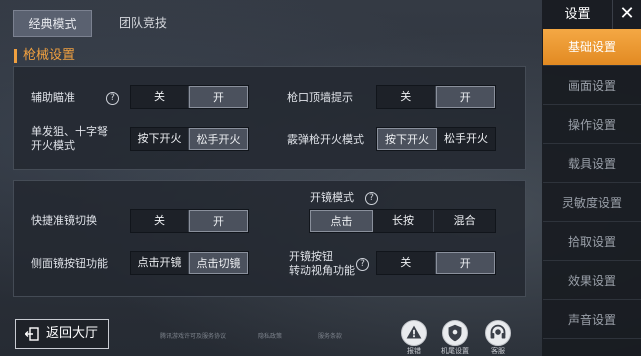 The height and width of the screenshot is (356, 641). Describe the element at coordinates (72, 333) in the screenshot. I see `back-label: 返回大厅` at that location.